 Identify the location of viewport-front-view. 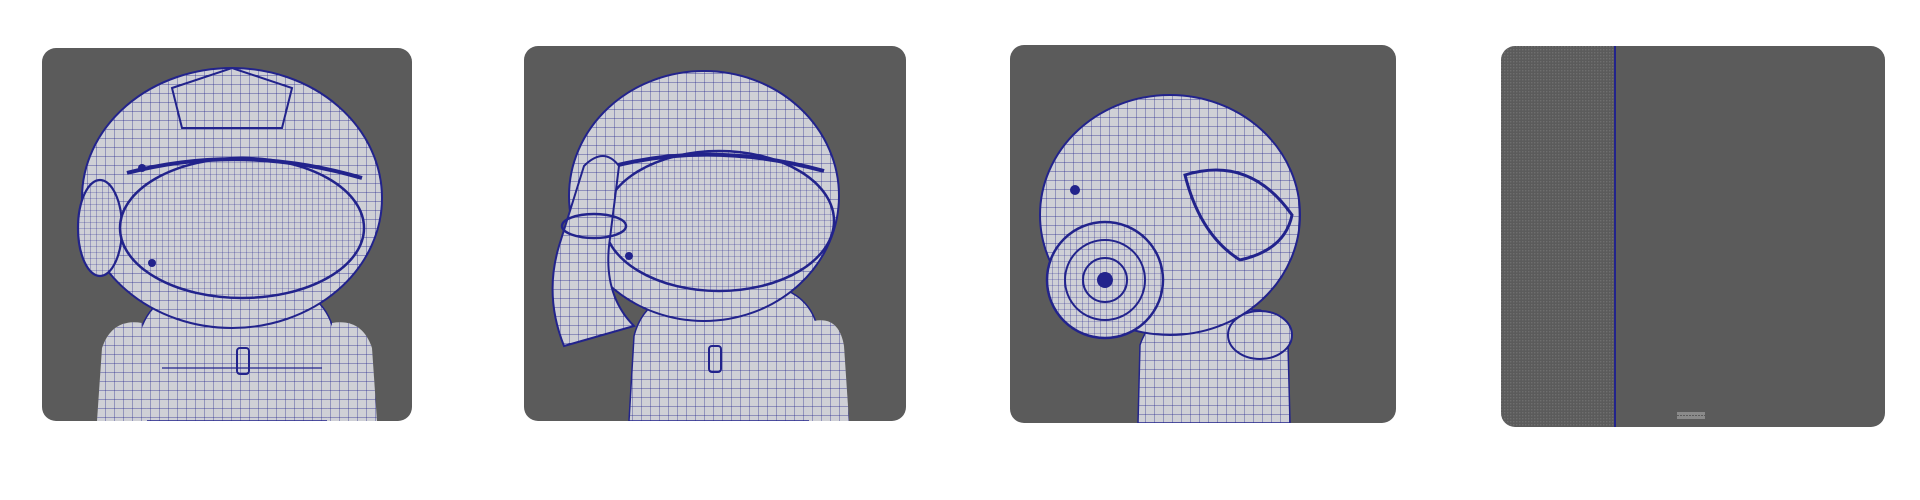
(227, 234).